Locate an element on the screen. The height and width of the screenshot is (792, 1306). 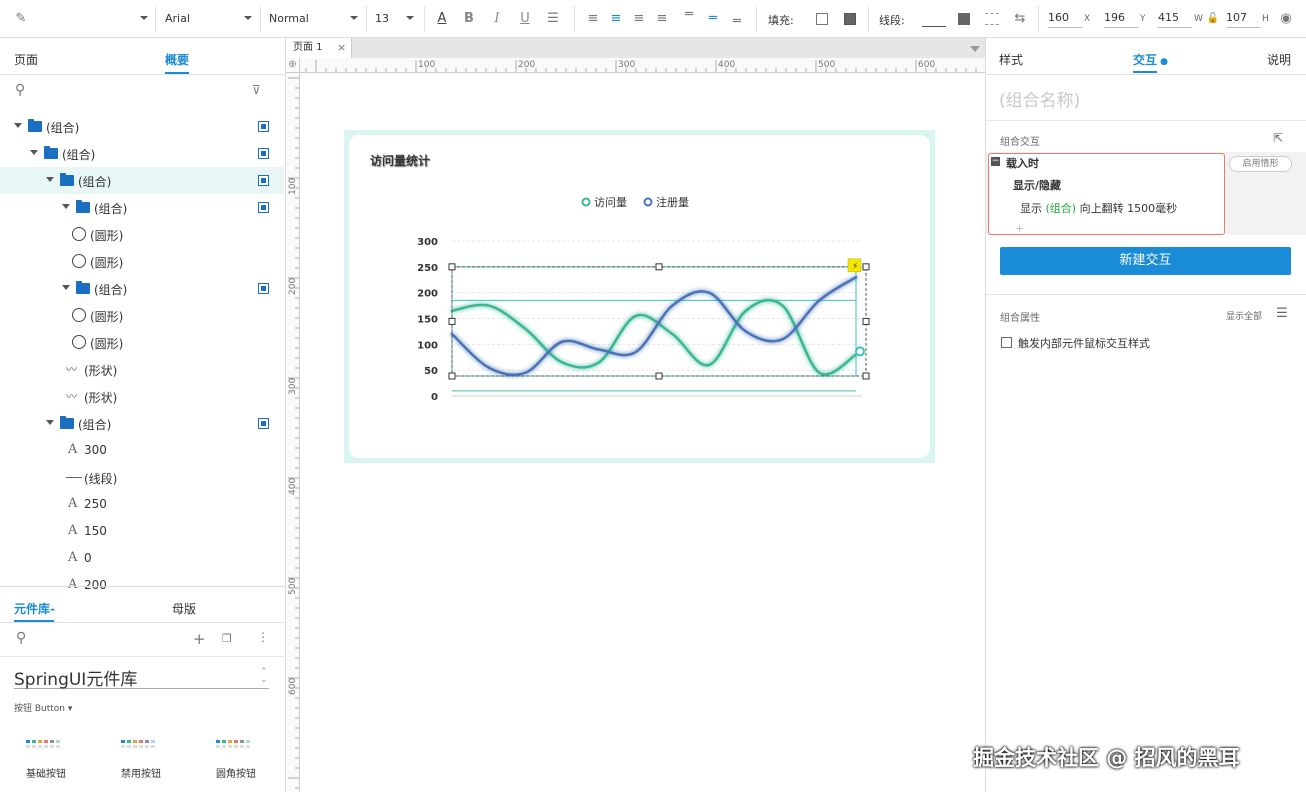
lock-icon: 🔓 is located at coordinates (1213, 19).